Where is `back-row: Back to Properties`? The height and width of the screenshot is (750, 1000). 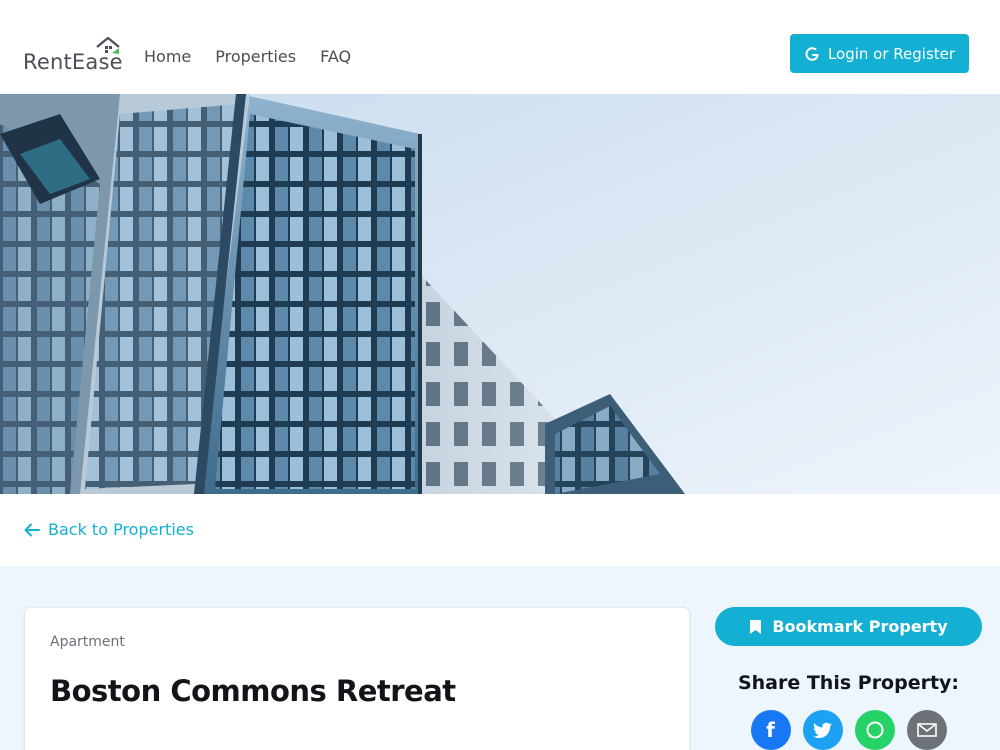
back-row: Back to Properties is located at coordinates (500, 530).